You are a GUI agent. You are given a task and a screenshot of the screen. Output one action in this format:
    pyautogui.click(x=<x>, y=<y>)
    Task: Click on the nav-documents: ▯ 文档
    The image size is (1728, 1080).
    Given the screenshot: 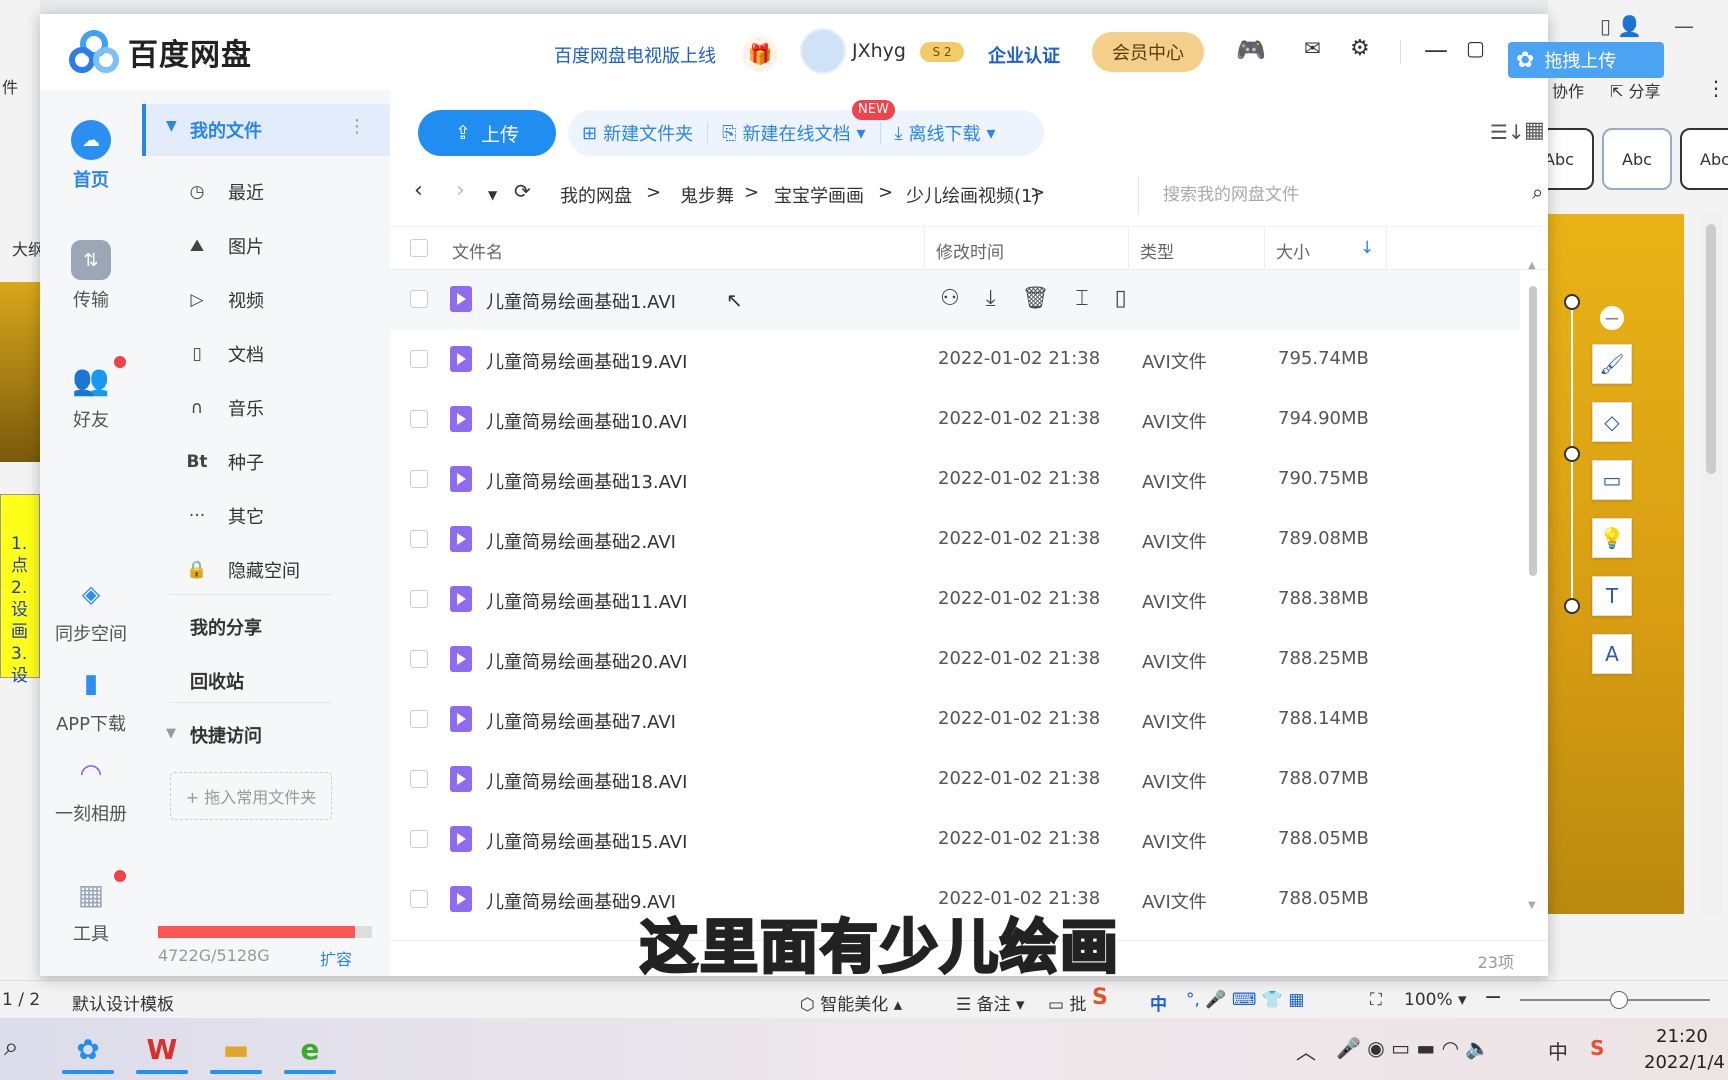 What is the action you would take?
    pyautogui.click(x=266, y=354)
    